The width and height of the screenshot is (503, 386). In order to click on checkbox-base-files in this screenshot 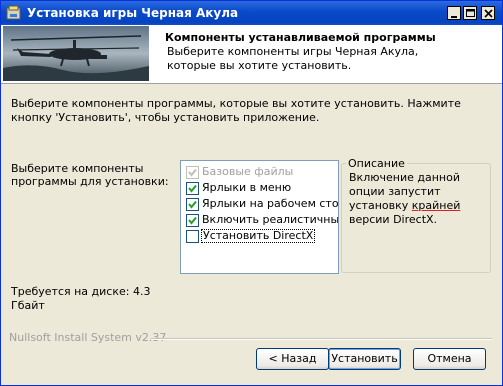, I will do `click(192, 172)`.